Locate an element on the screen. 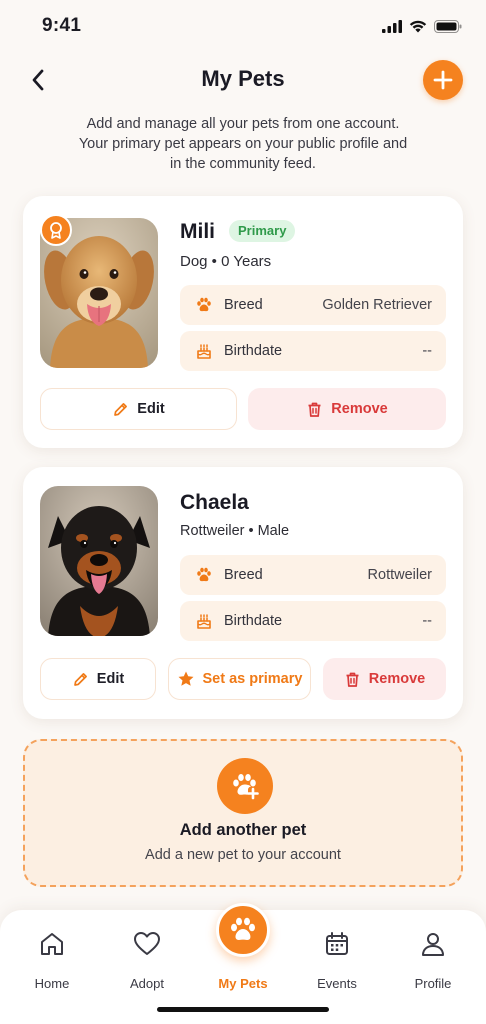 The height and width of the screenshot is (1024, 486). tab-label: Adopt is located at coordinates (147, 983).